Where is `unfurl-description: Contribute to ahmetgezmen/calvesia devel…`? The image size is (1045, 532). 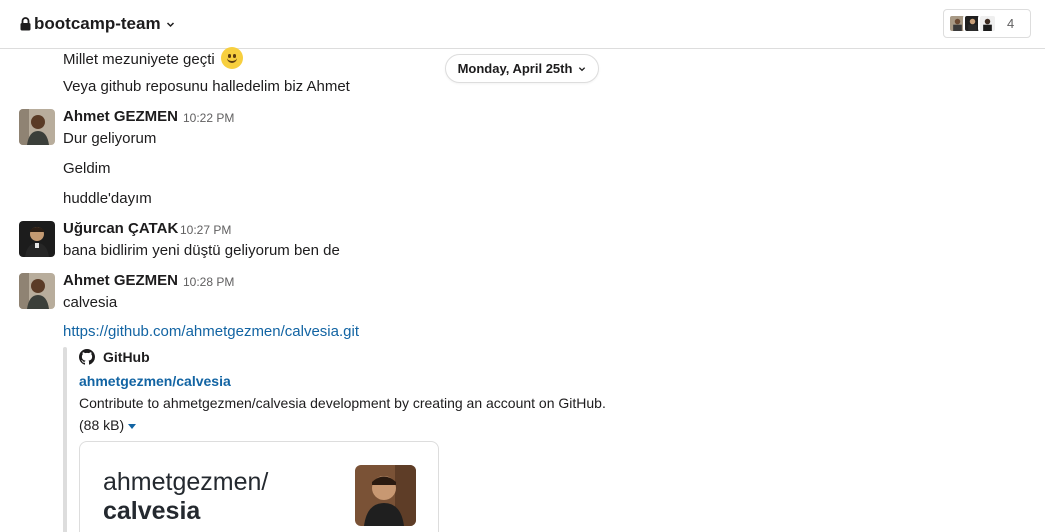
unfurl-description: Contribute to ahmetgezmen/calvesia devel… is located at coordinates (342, 403).